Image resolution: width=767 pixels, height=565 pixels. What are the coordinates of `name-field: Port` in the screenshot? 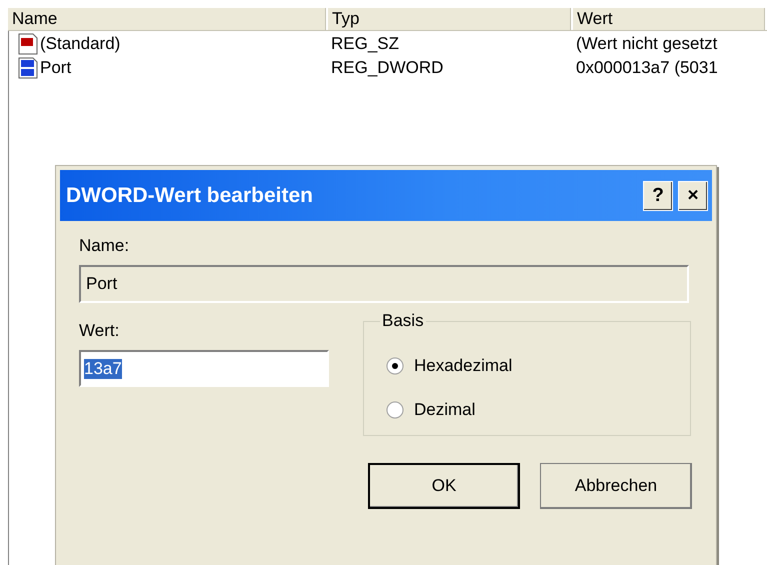 It's located at (384, 284).